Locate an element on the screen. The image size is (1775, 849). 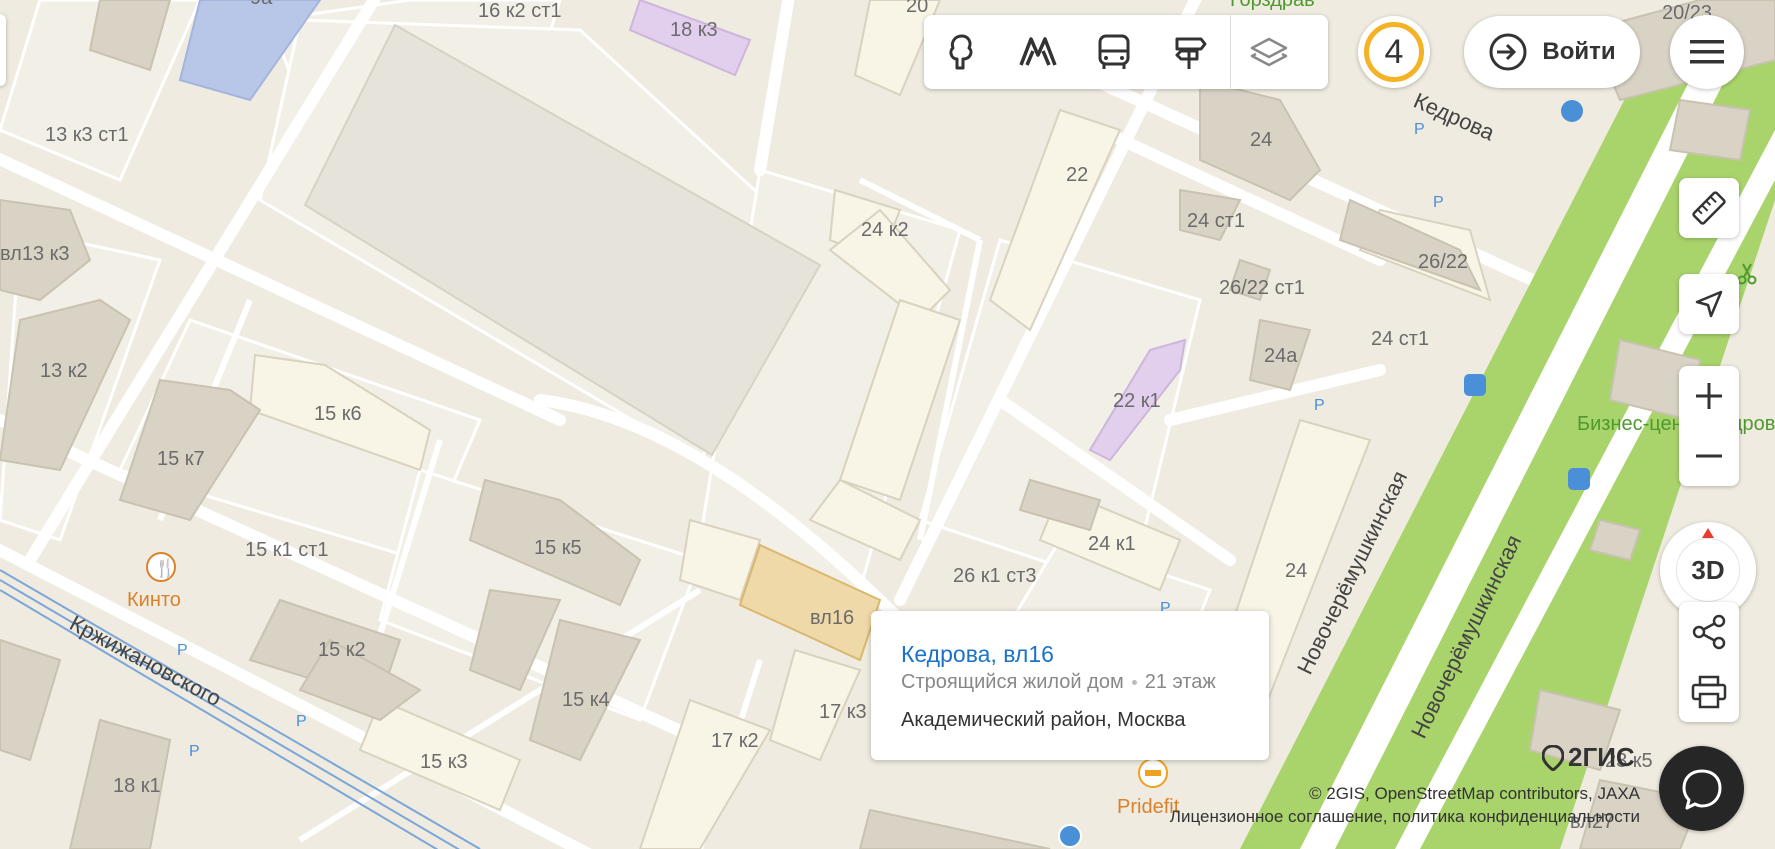
signpost-icon is located at coordinates (1191, 53).